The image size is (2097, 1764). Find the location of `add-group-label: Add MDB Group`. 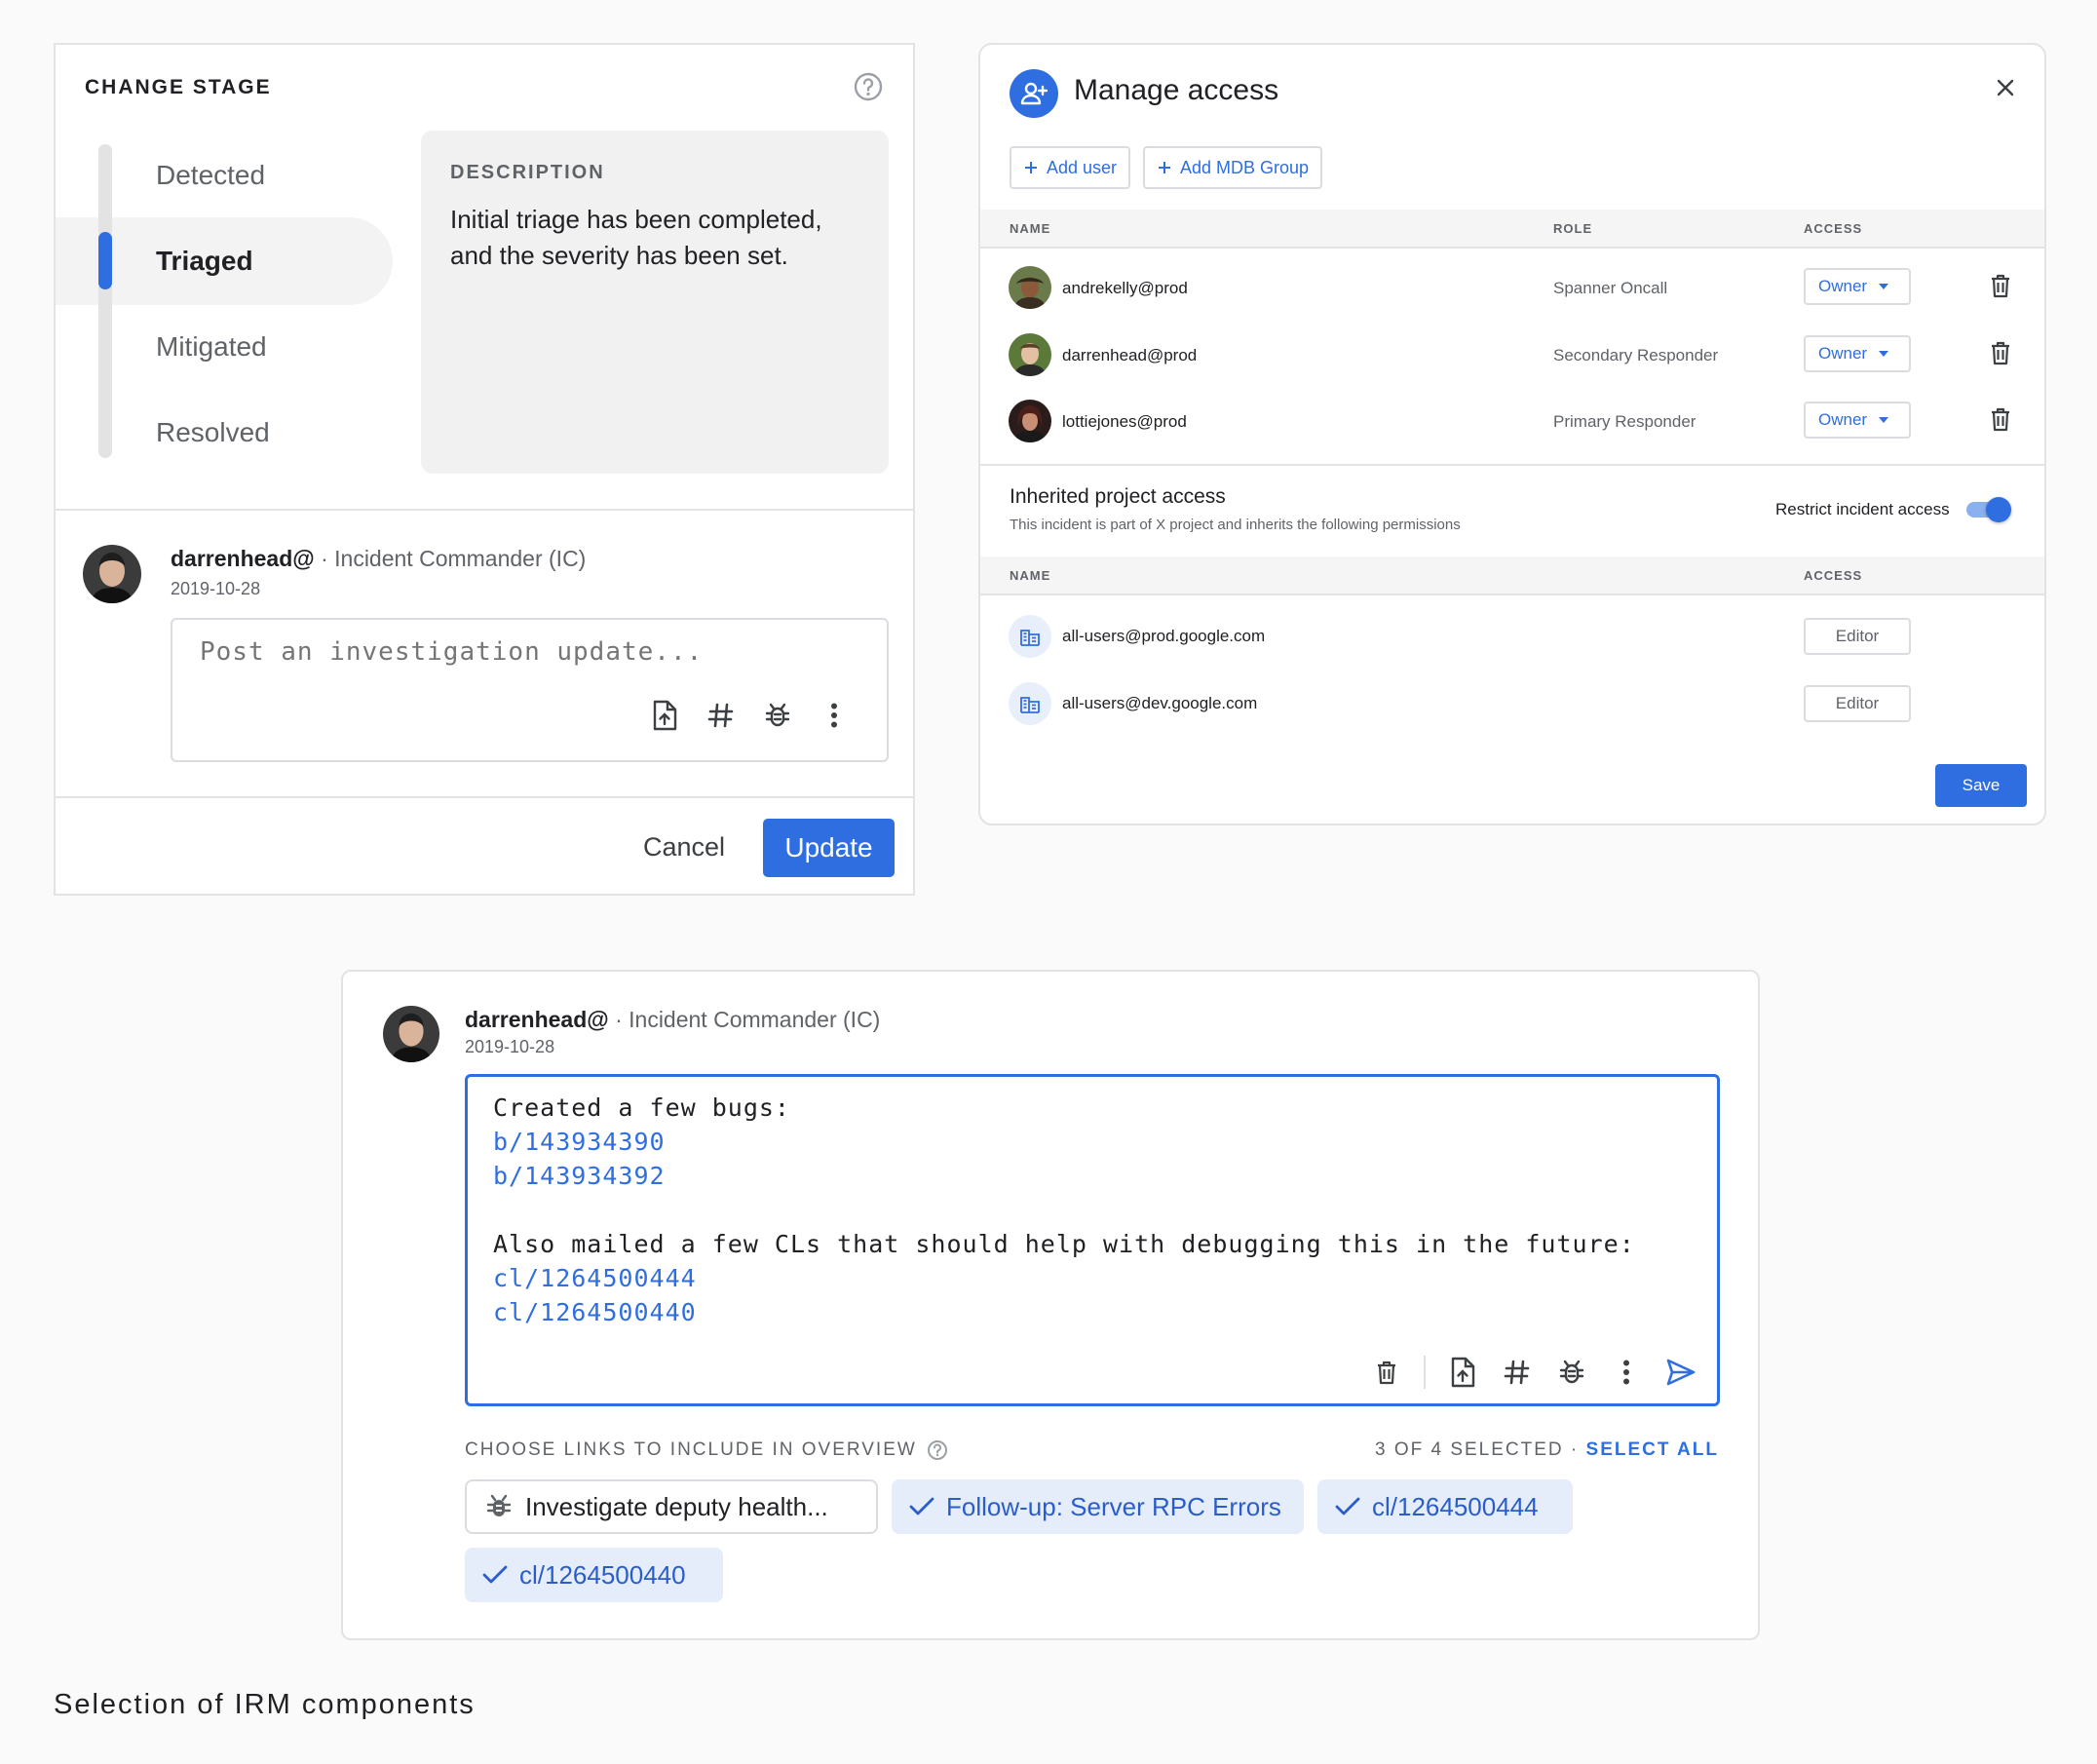

add-group-label: Add MDB Group is located at coordinates (1245, 167).